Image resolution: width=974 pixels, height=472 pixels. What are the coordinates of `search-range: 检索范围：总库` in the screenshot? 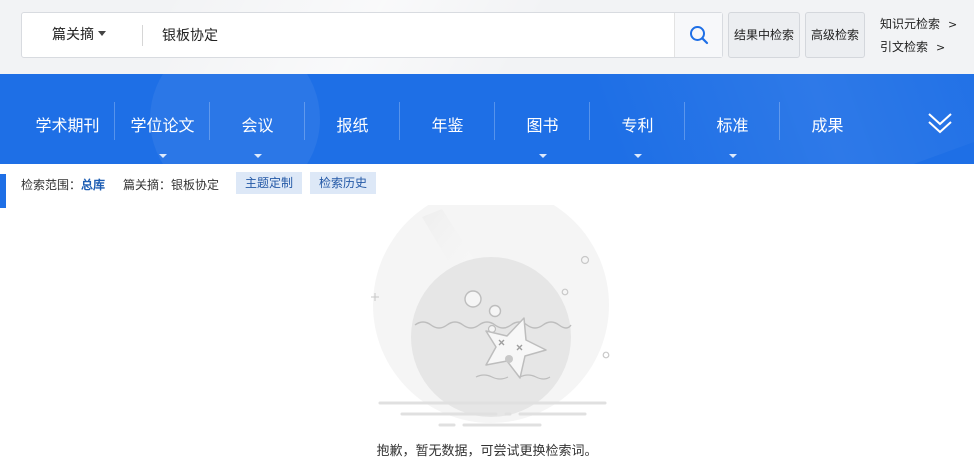 It's located at (63, 184).